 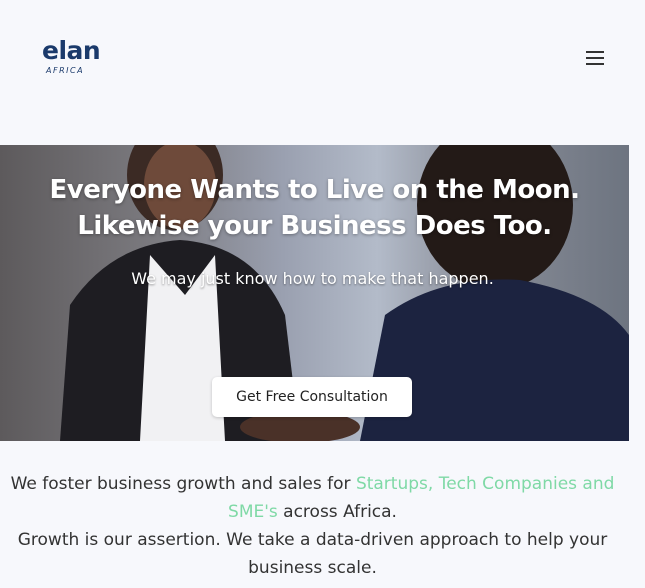 I want to click on hamburger-menu-icon, so click(x=596, y=58).